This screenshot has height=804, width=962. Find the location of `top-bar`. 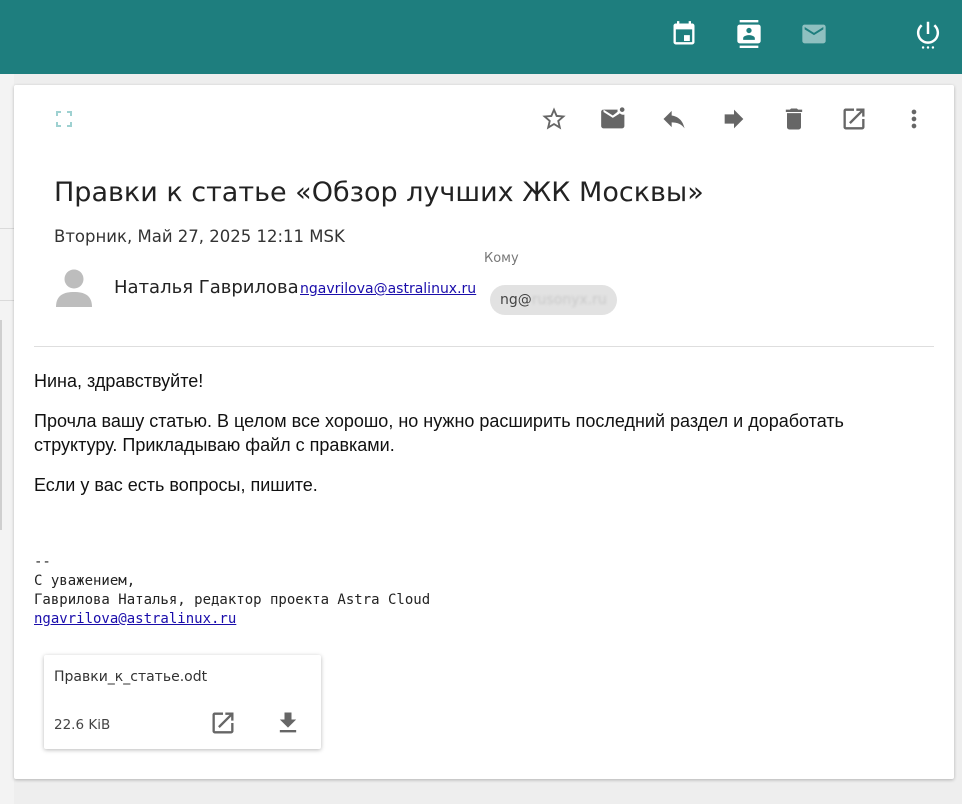

top-bar is located at coordinates (481, 37).